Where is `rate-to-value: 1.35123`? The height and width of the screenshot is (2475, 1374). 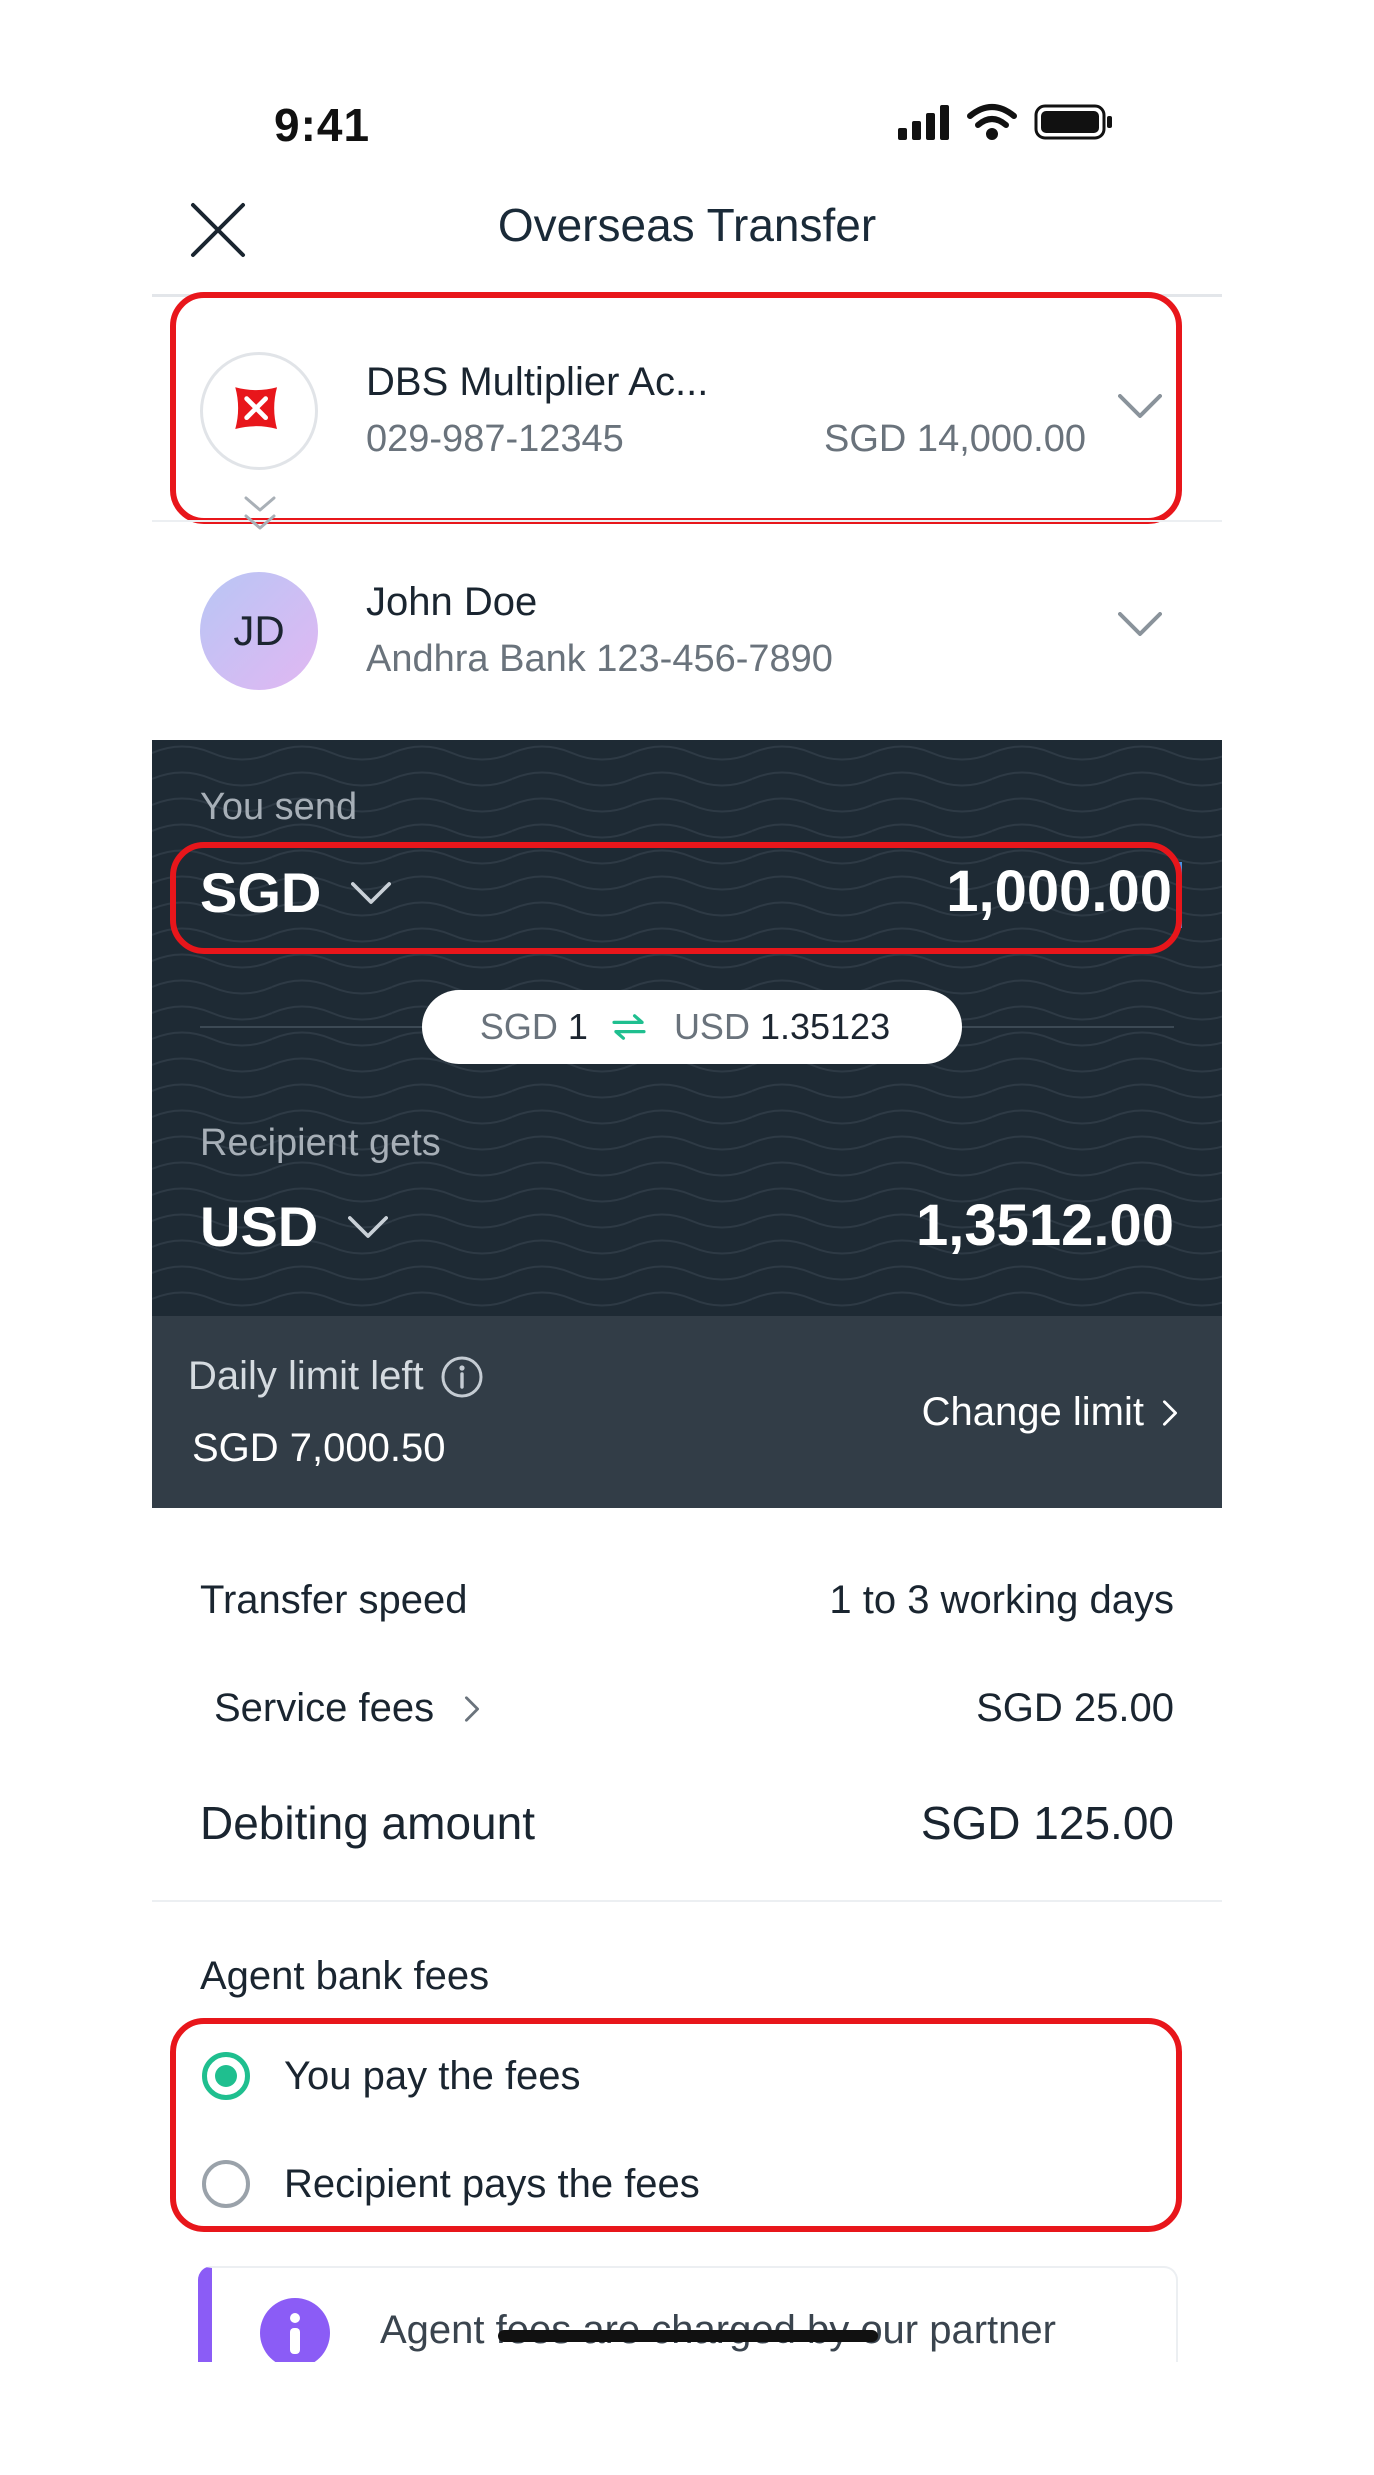
rate-to-value: 1.35123 is located at coordinates (825, 1026).